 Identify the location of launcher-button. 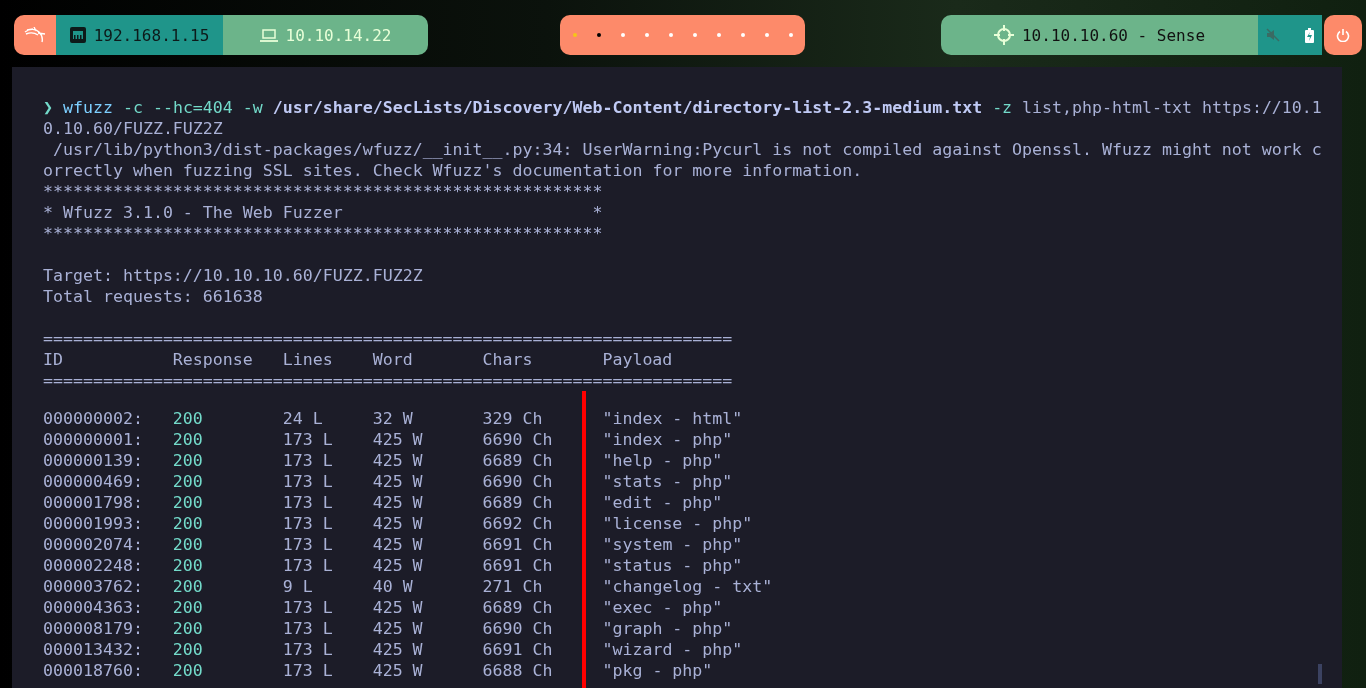
(35, 35).